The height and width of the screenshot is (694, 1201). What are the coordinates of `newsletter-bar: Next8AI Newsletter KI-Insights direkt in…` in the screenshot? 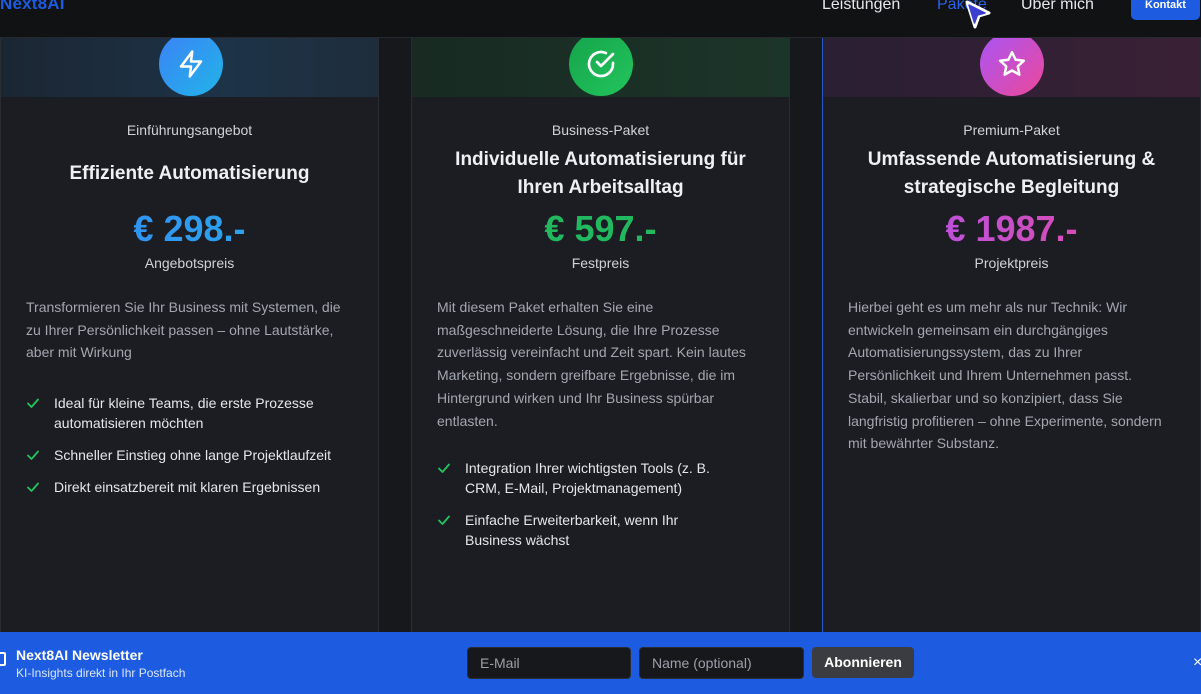 It's located at (600, 663).